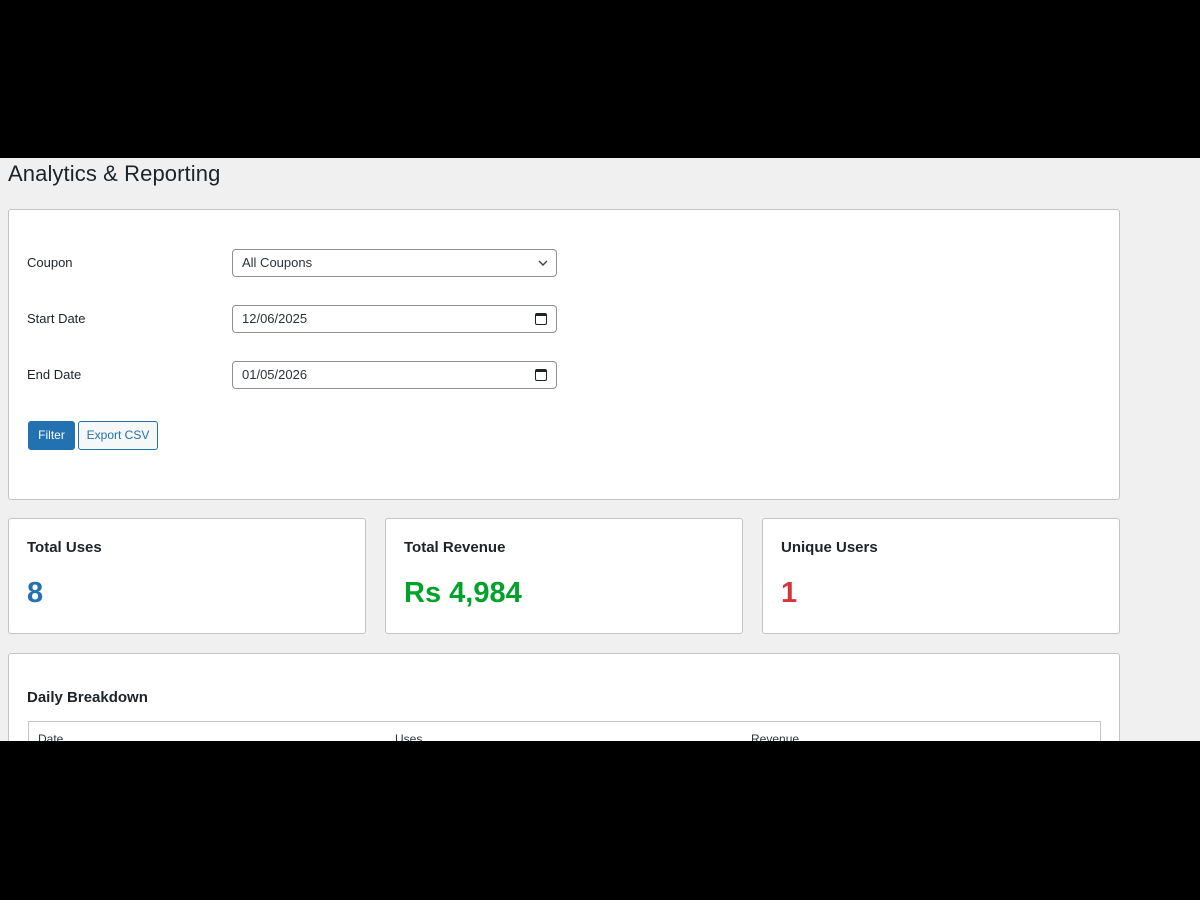  Describe the element at coordinates (564, 697) in the screenshot. I see `daily-breakdown-panel: Daily Breakdown Date Uses Revenue` at that location.